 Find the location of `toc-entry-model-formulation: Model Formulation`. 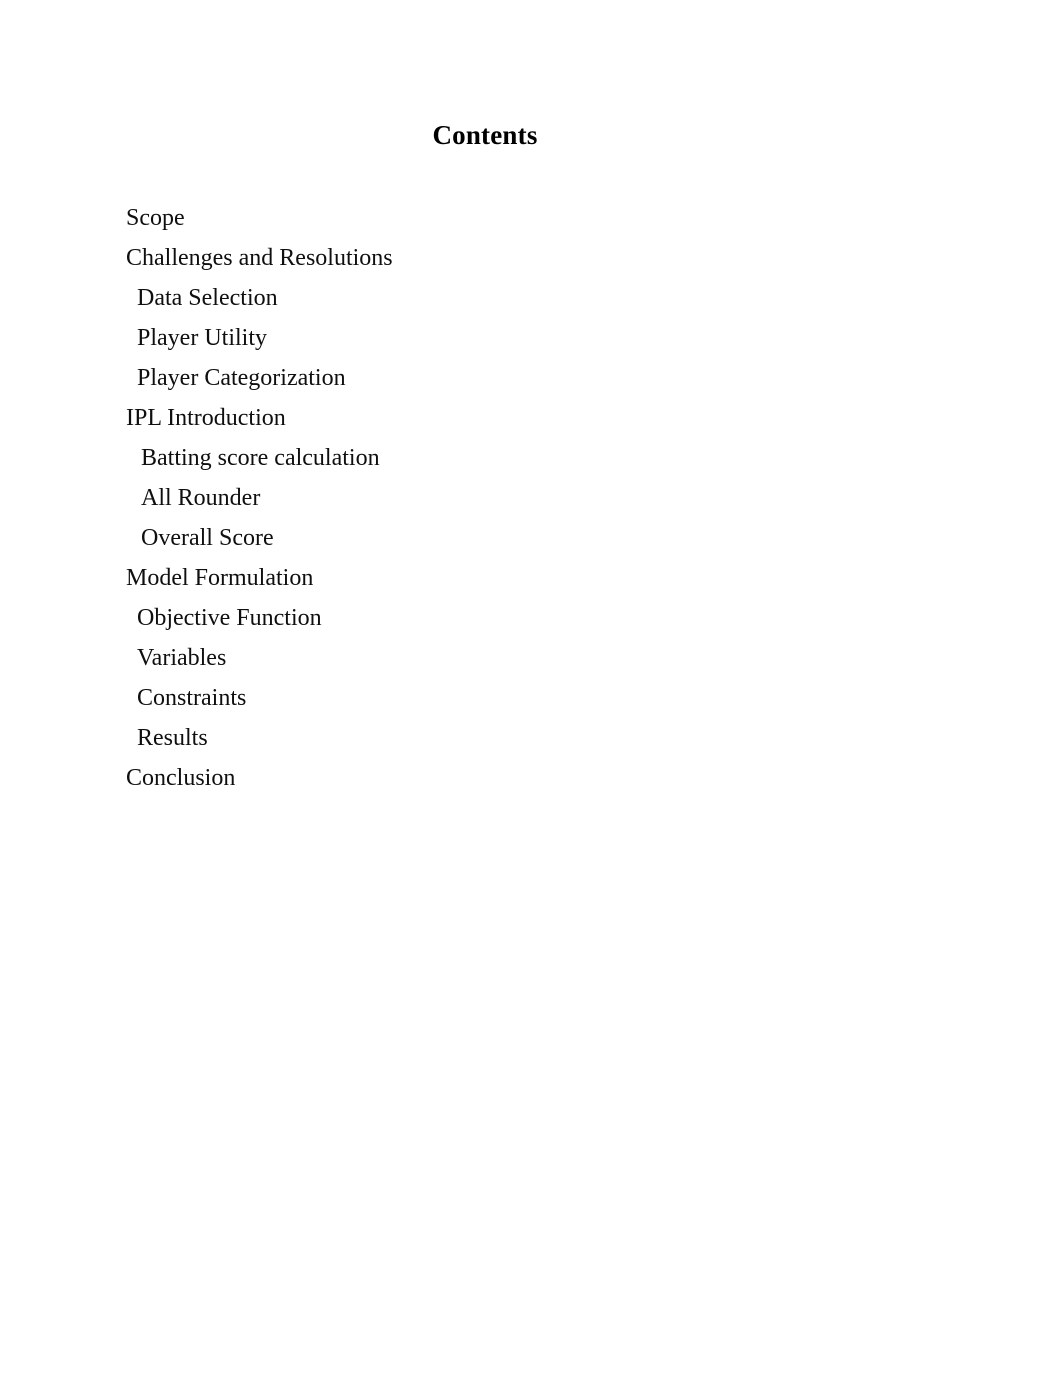

toc-entry-model-formulation: Model Formulation is located at coordinates (526, 585).